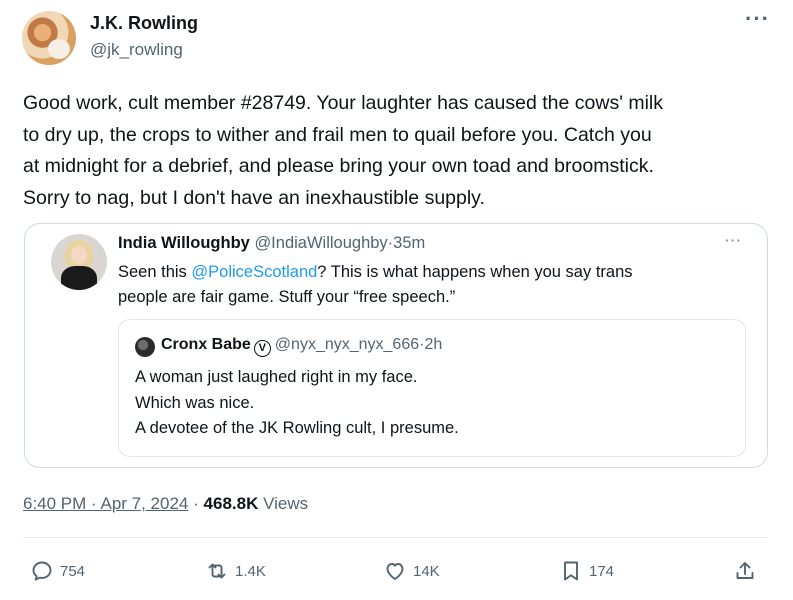  What do you see at coordinates (395, 537) in the screenshot?
I see `divider` at bounding box center [395, 537].